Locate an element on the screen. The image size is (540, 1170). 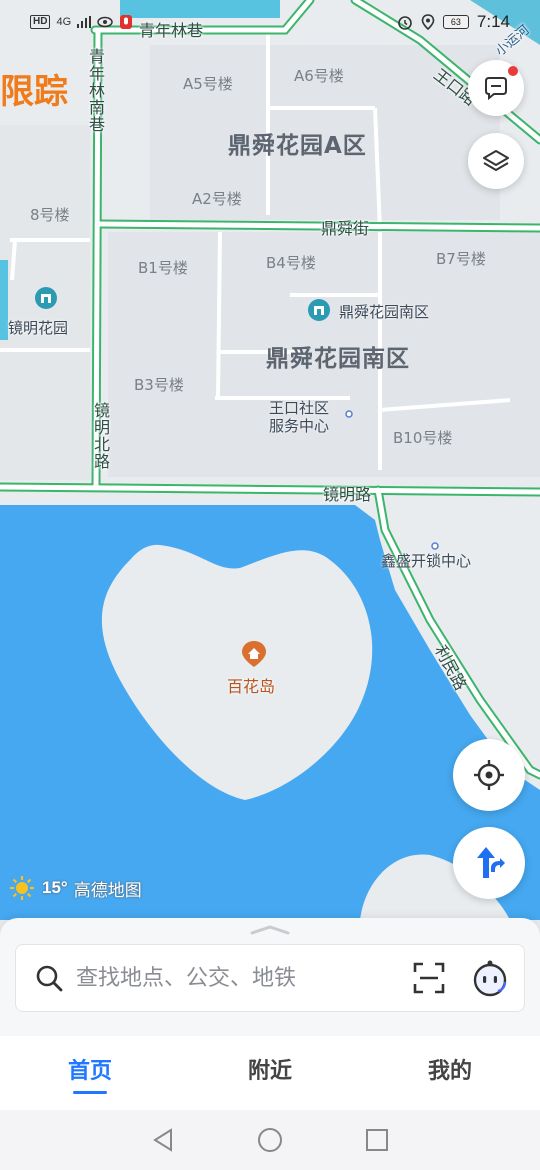
navigate-button is located at coordinates (489, 863).